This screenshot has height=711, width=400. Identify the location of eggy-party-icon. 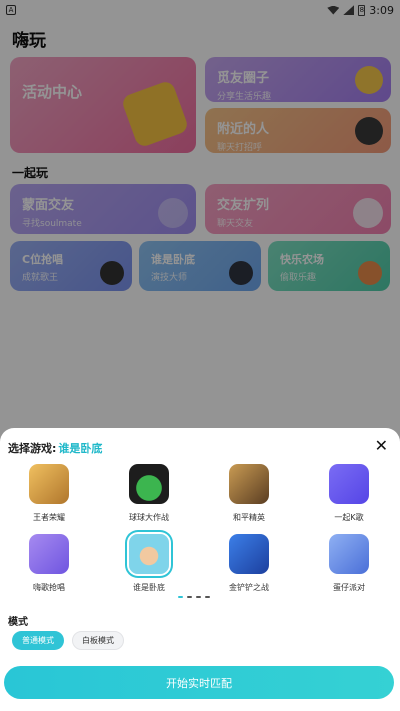
(349, 554).